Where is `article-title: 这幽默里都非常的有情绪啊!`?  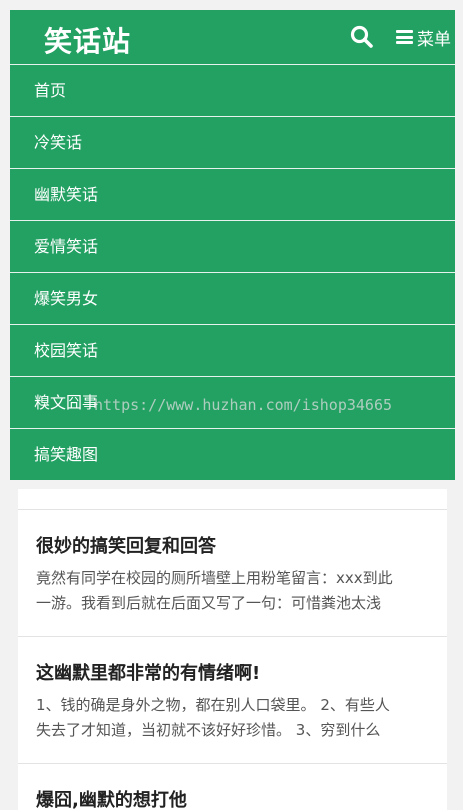 article-title: 这幽默里都非常的有情绪啊! is located at coordinates (232, 672).